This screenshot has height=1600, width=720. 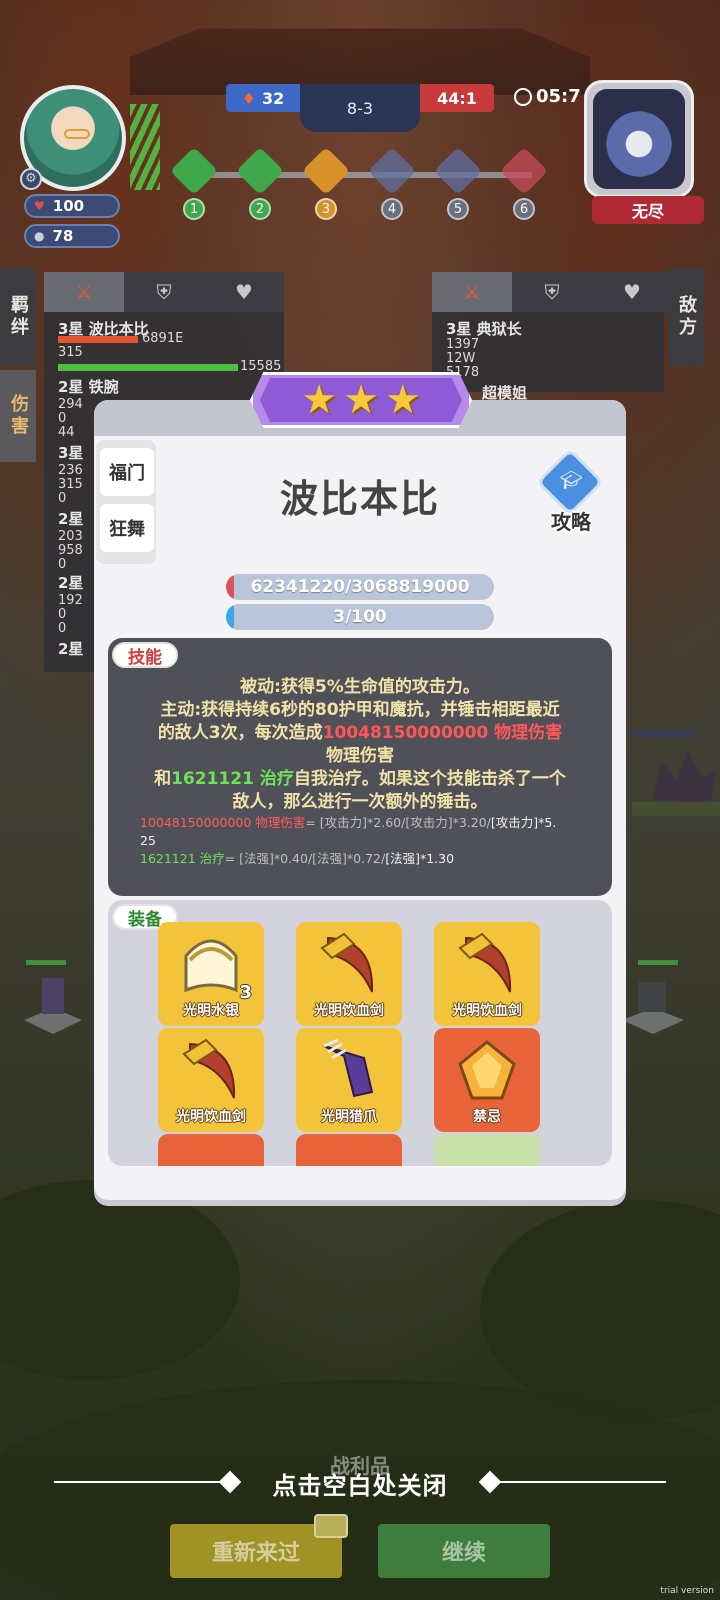 What do you see at coordinates (63, 236) in the screenshot?
I see `player-coin-value: 78` at bounding box center [63, 236].